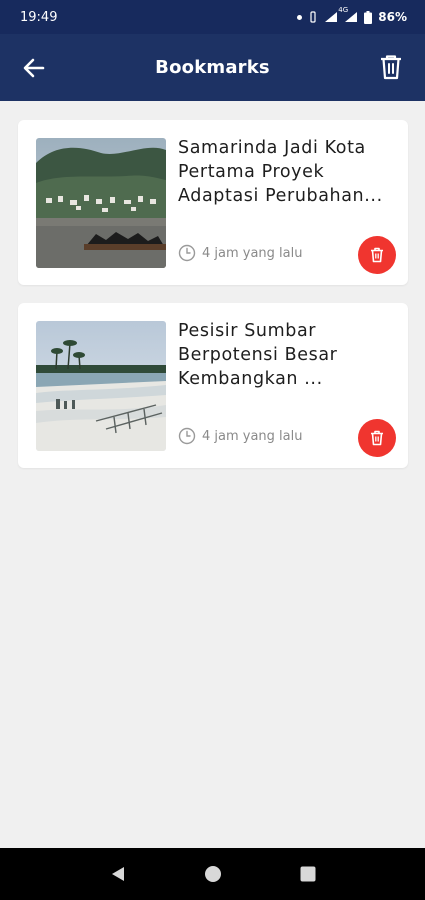  I want to click on nav-back-button, so click(118, 874).